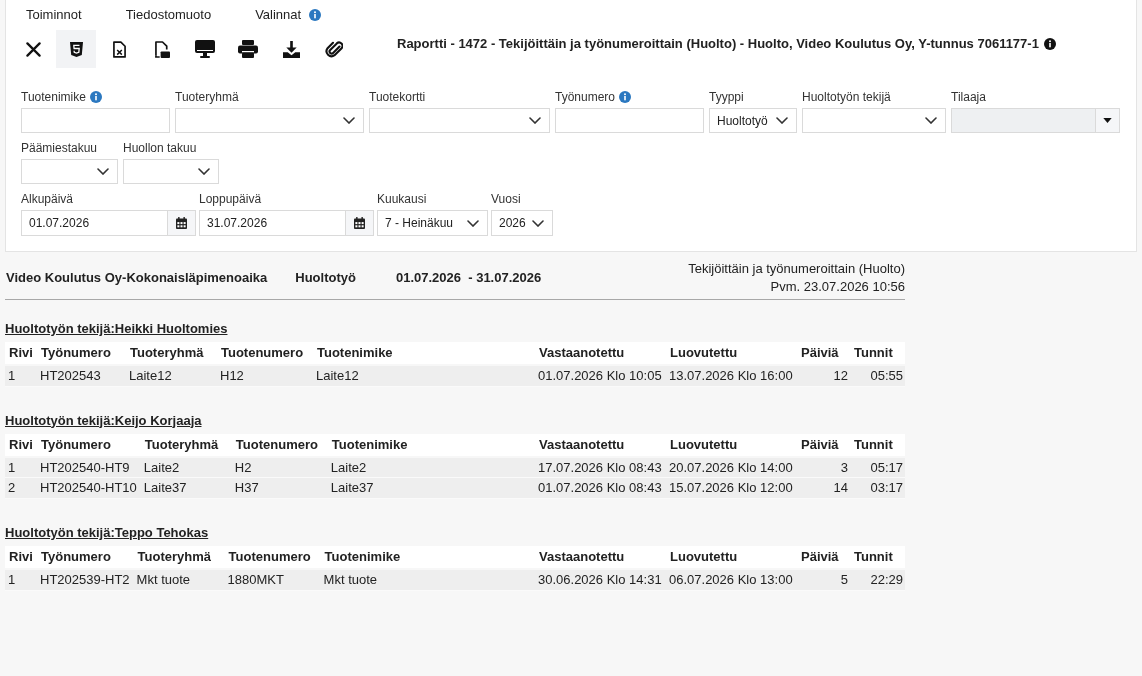 The width and height of the screenshot is (1142, 676). What do you see at coordinates (718, 44) in the screenshot?
I see `report-title: Raportti - 1472 - Tekijöittäin ja työnumeroittain (Huolto) - Huolto, Video Koulutus Oy, Y-tunnus 7061177-1` at bounding box center [718, 44].